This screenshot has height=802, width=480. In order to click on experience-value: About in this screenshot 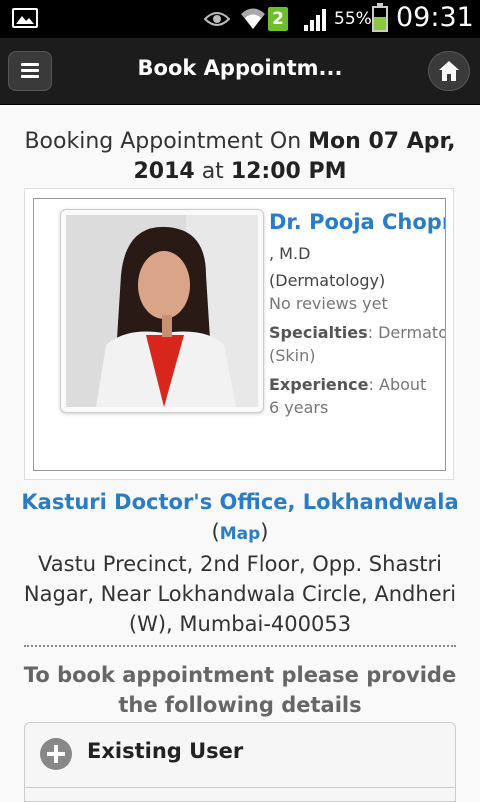, I will do `click(403, 384)`.